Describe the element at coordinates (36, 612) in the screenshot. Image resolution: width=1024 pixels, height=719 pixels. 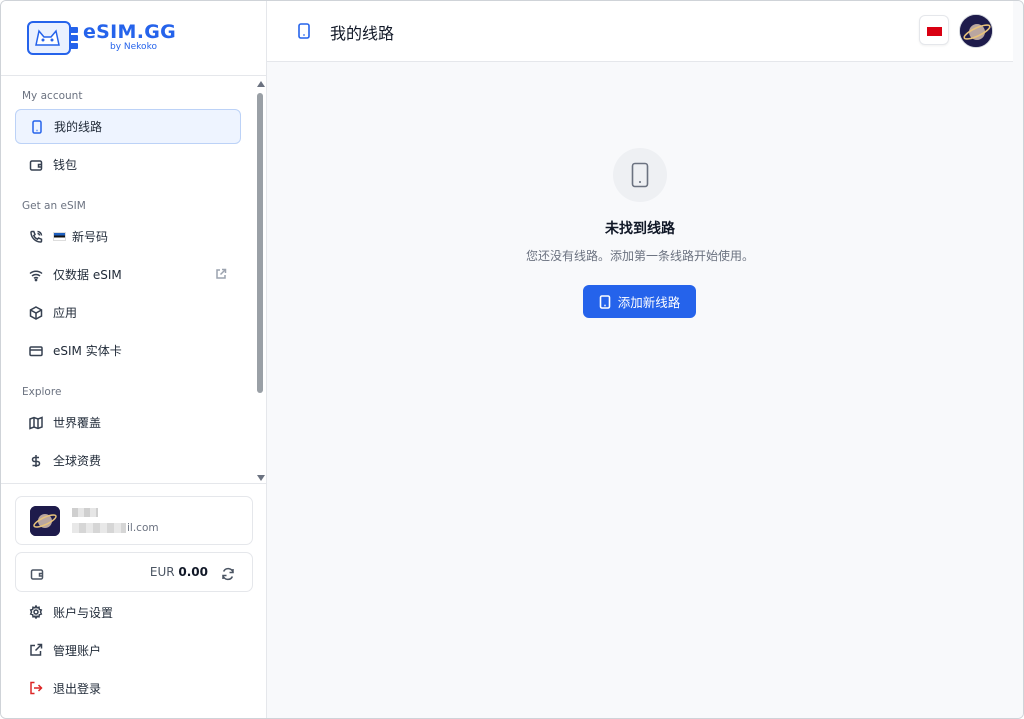
I see `gear-icon` at that location.